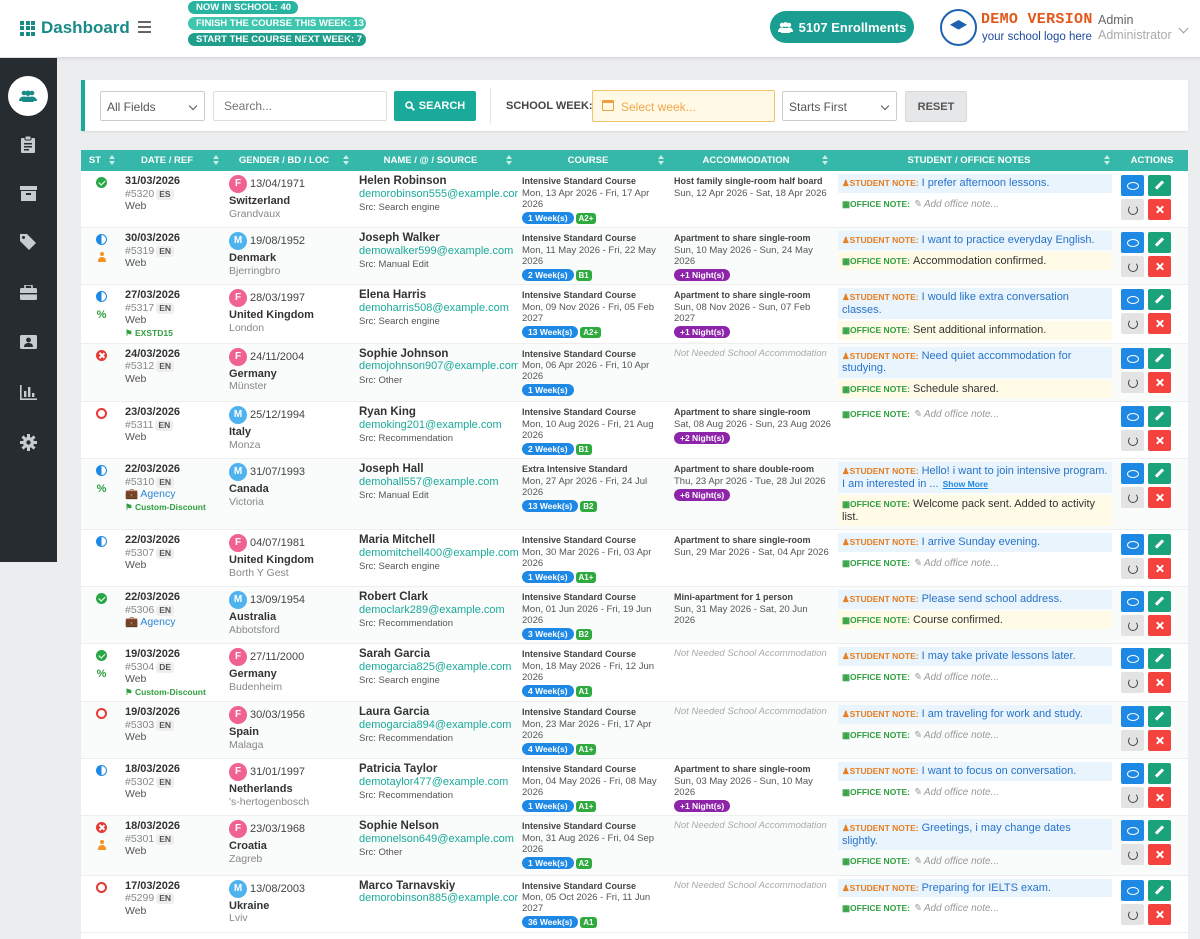 Image resolution: width=1200 pixels, height=939 pixels. What do you see at coordinates (437, 725) in the screenshot?
I see `student-email: demogarcia894@example.com` at bounding box center [437, 725].